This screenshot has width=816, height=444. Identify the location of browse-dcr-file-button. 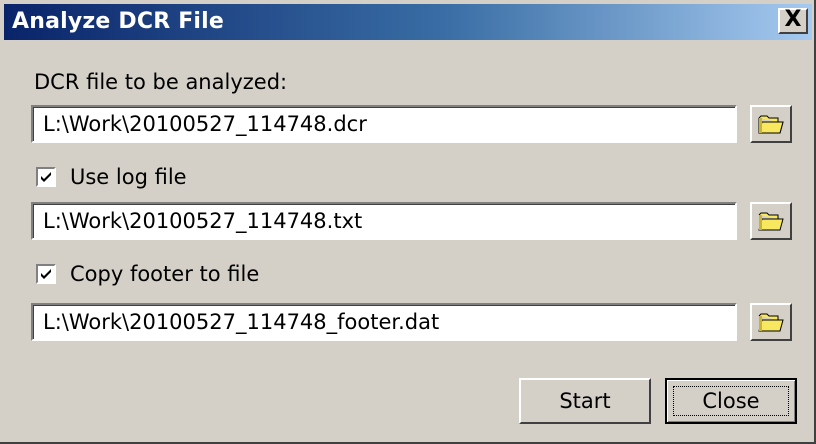
(771, 124).